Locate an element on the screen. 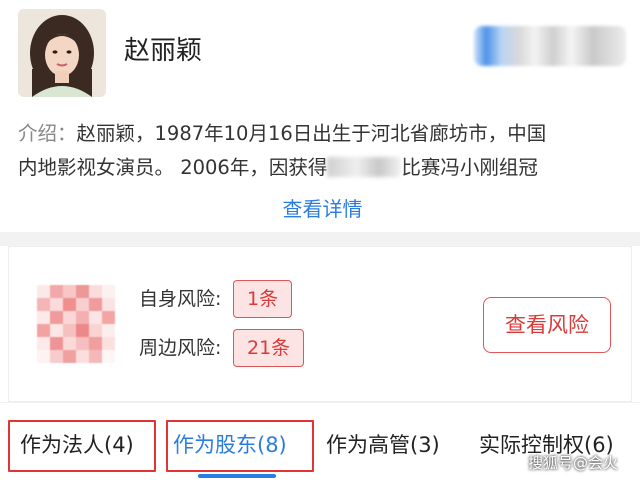 Image resolution: width=640 pixels, height=482 pixels. self-risk-row: 自身风险: 1条 is located at coordinates (216, 299).